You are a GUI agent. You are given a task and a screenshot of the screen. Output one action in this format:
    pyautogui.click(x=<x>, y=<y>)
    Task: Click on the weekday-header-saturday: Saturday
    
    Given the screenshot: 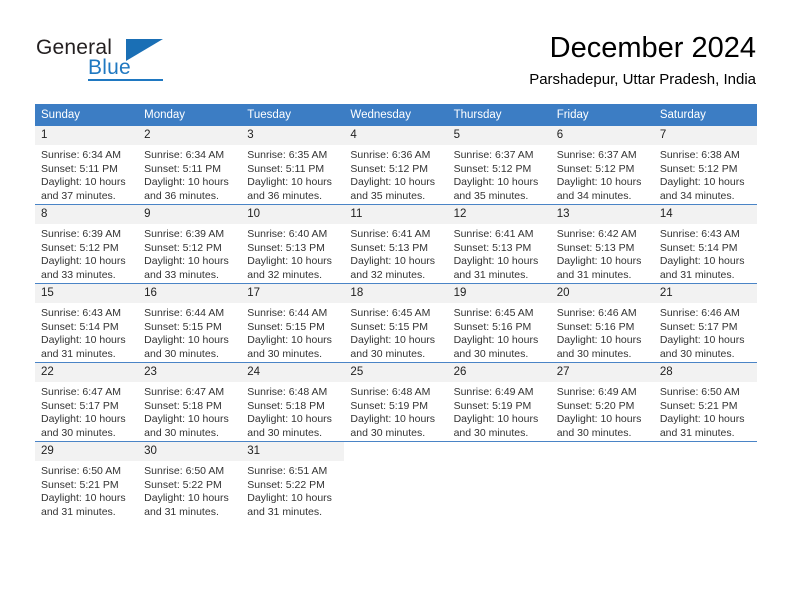 What is the action you would take?
    pyautogui.click(x=705, y=115)
    